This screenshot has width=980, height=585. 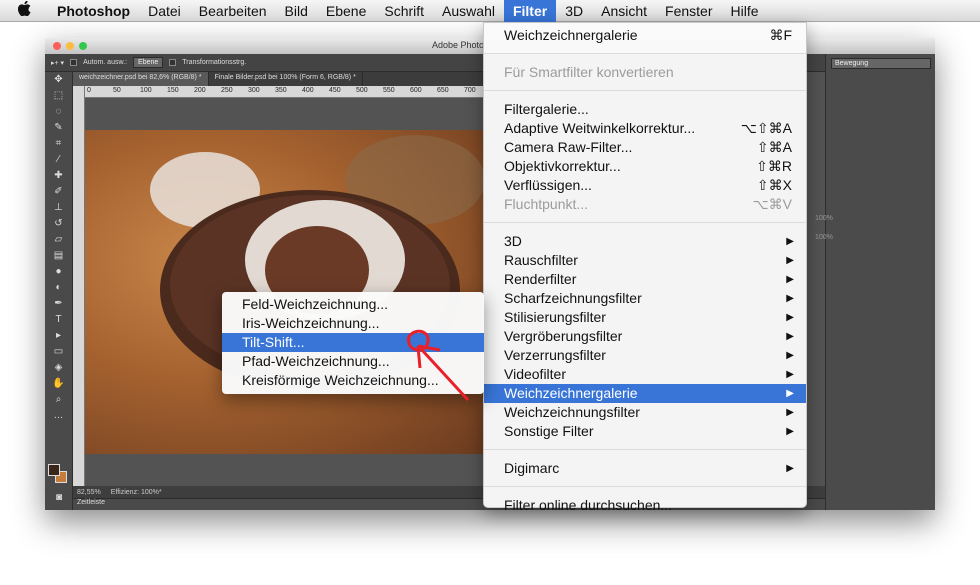 I want to click on menu-item-renderfilter: Renderfilter ▶, so click(x=645, y=279).